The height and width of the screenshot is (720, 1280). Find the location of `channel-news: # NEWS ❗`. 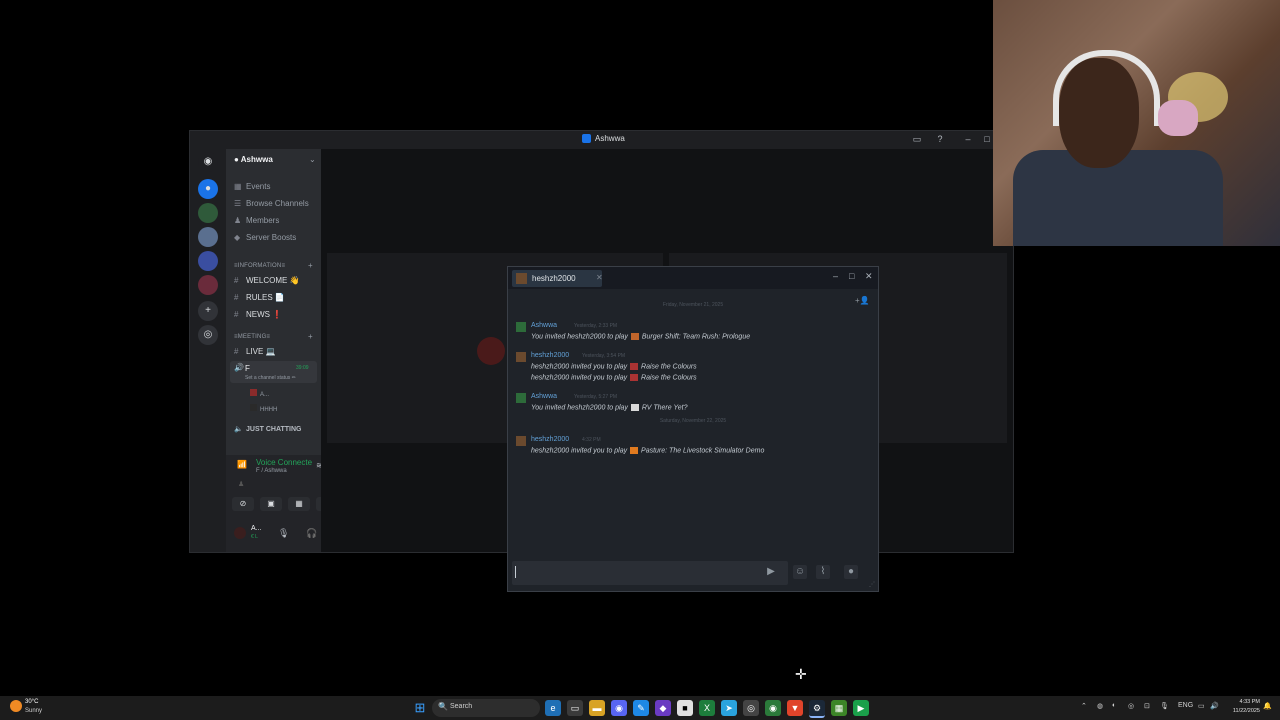

channel-news: # NEWS ❗ is located at coordinates (258, 314).